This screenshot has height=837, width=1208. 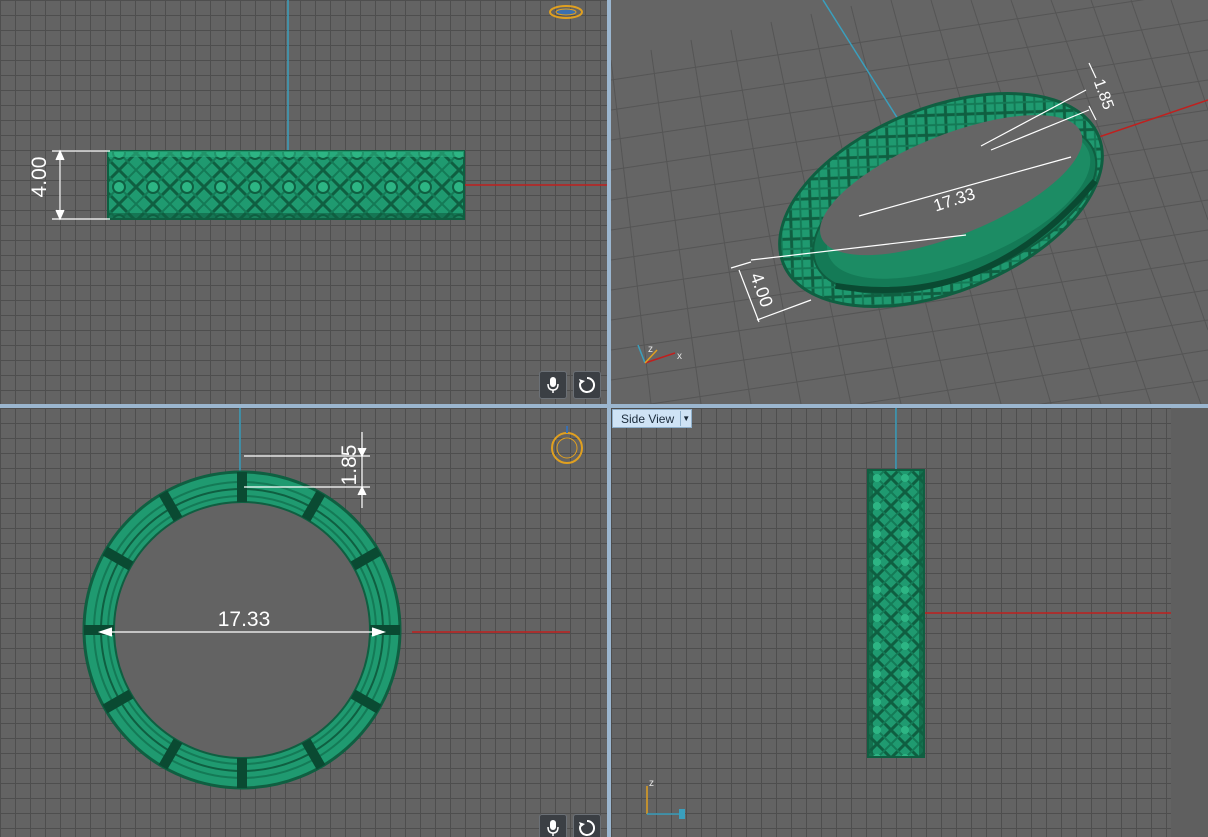 What do you see at coordinates (648, 418) in the screenshot?
I see `view-selector-label: Side View` at bounding box center [648, 418].